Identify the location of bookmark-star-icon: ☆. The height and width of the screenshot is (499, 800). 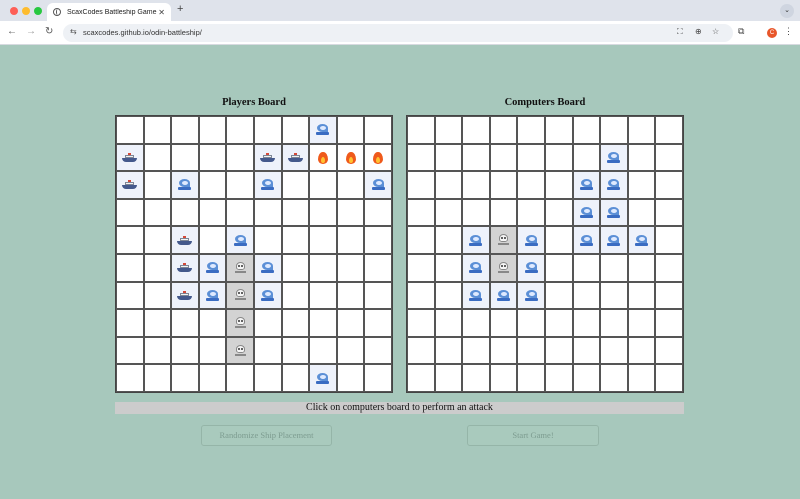
(715, 31).